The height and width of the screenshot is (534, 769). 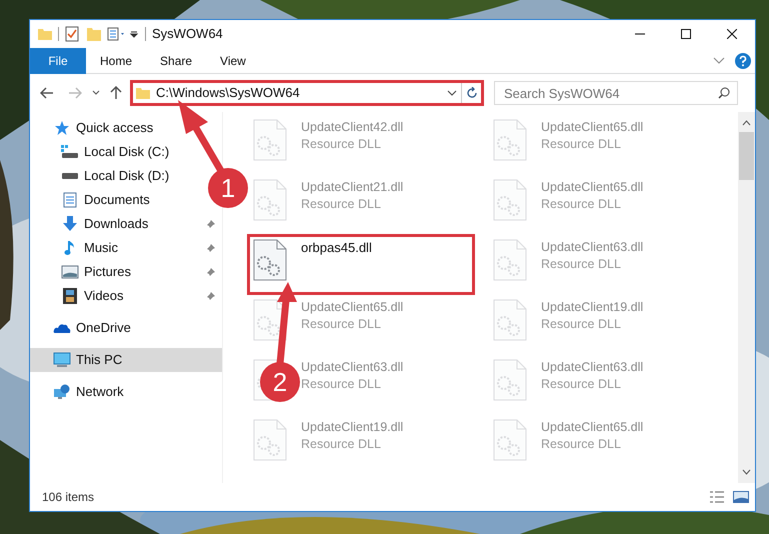 I want to click on window-title: SysWOW64, so click(x=187, y=34).